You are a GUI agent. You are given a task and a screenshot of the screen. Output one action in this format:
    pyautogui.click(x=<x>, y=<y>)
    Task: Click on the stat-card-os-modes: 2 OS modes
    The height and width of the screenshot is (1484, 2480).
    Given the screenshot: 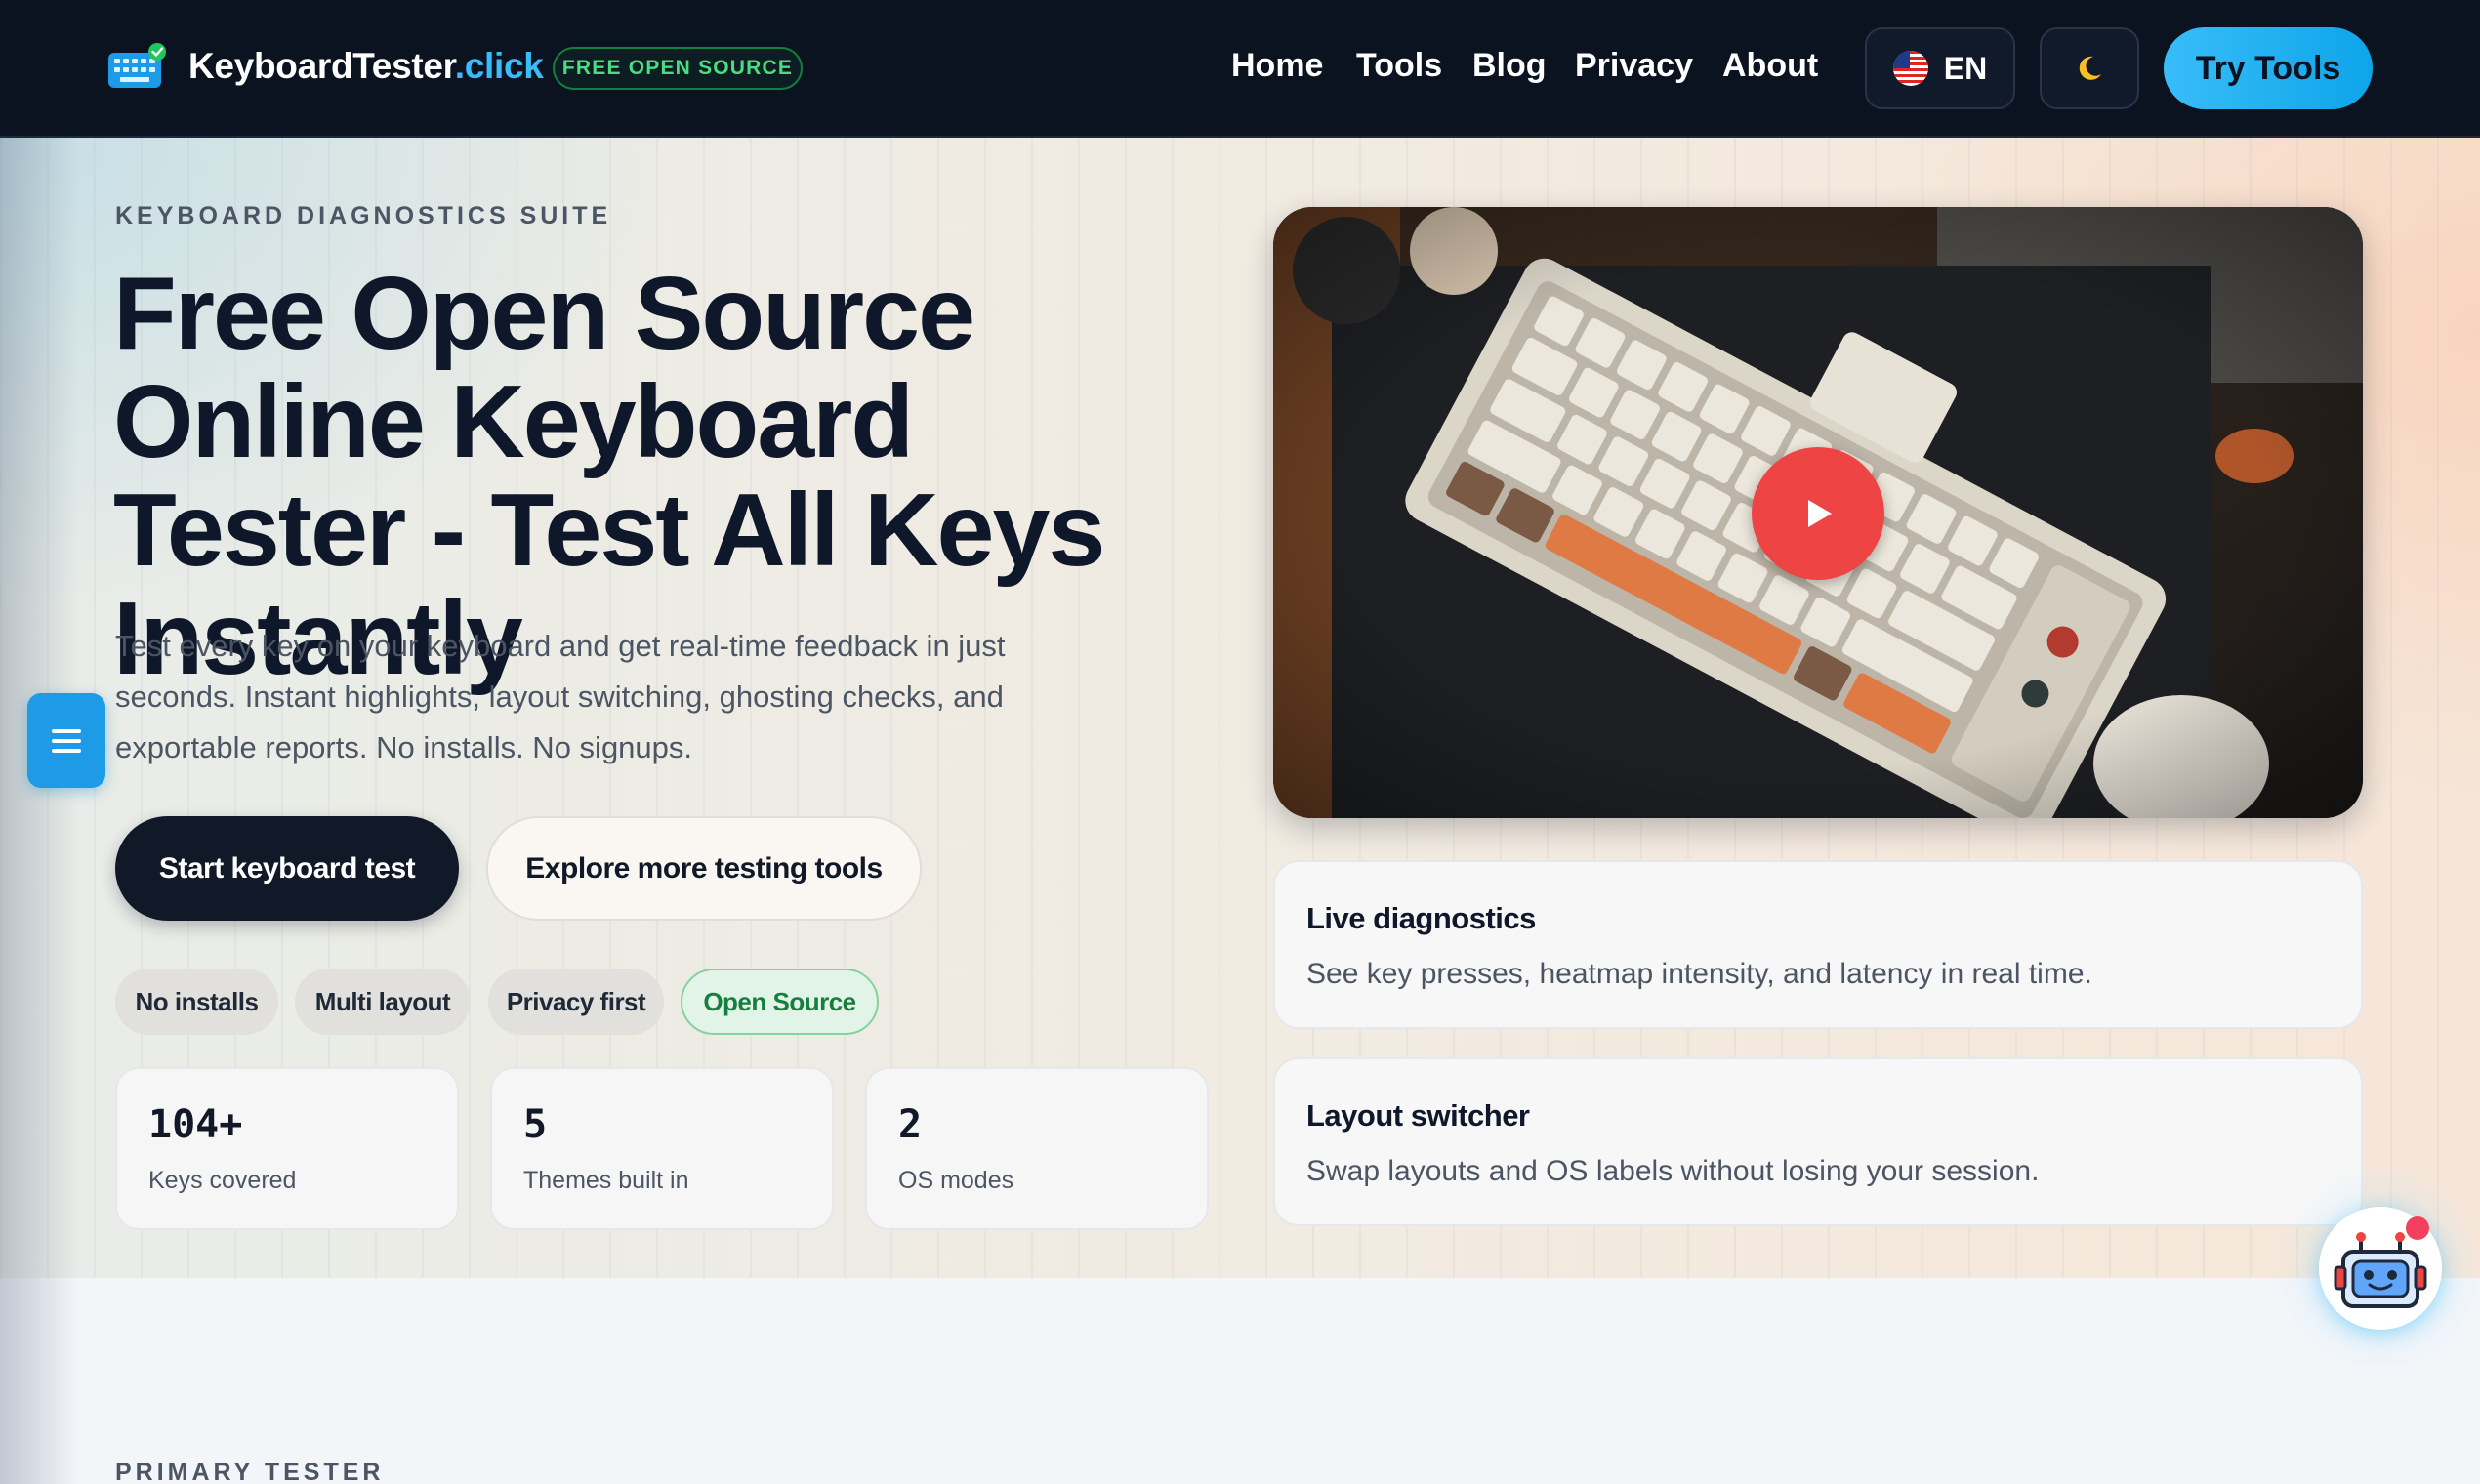 What is the action you would take?
    pyautogui.click(x=1037, y=1149)
    